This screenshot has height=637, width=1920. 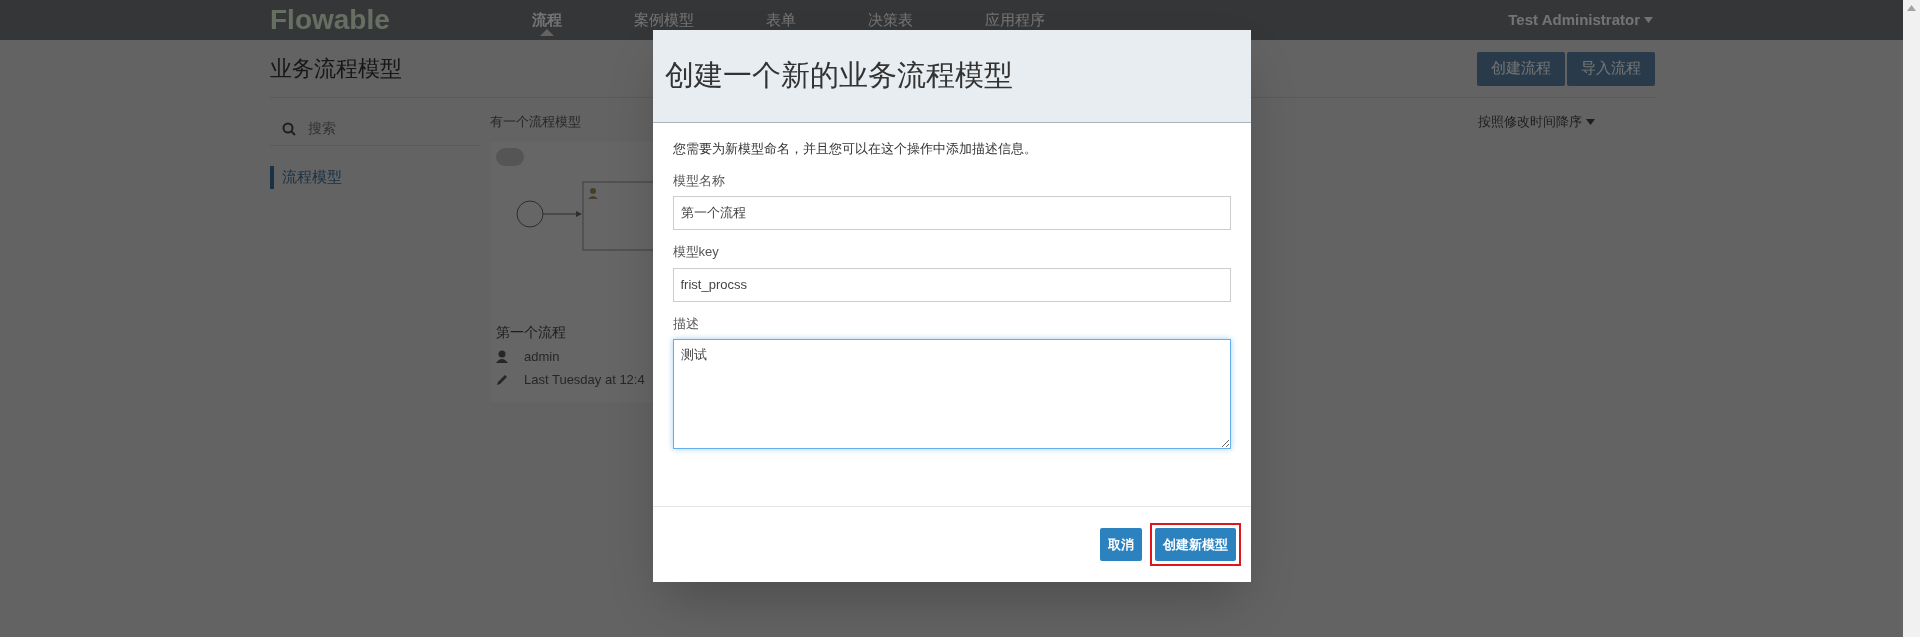 I want to click on field-label: 描述, so click(x=686, y=323).